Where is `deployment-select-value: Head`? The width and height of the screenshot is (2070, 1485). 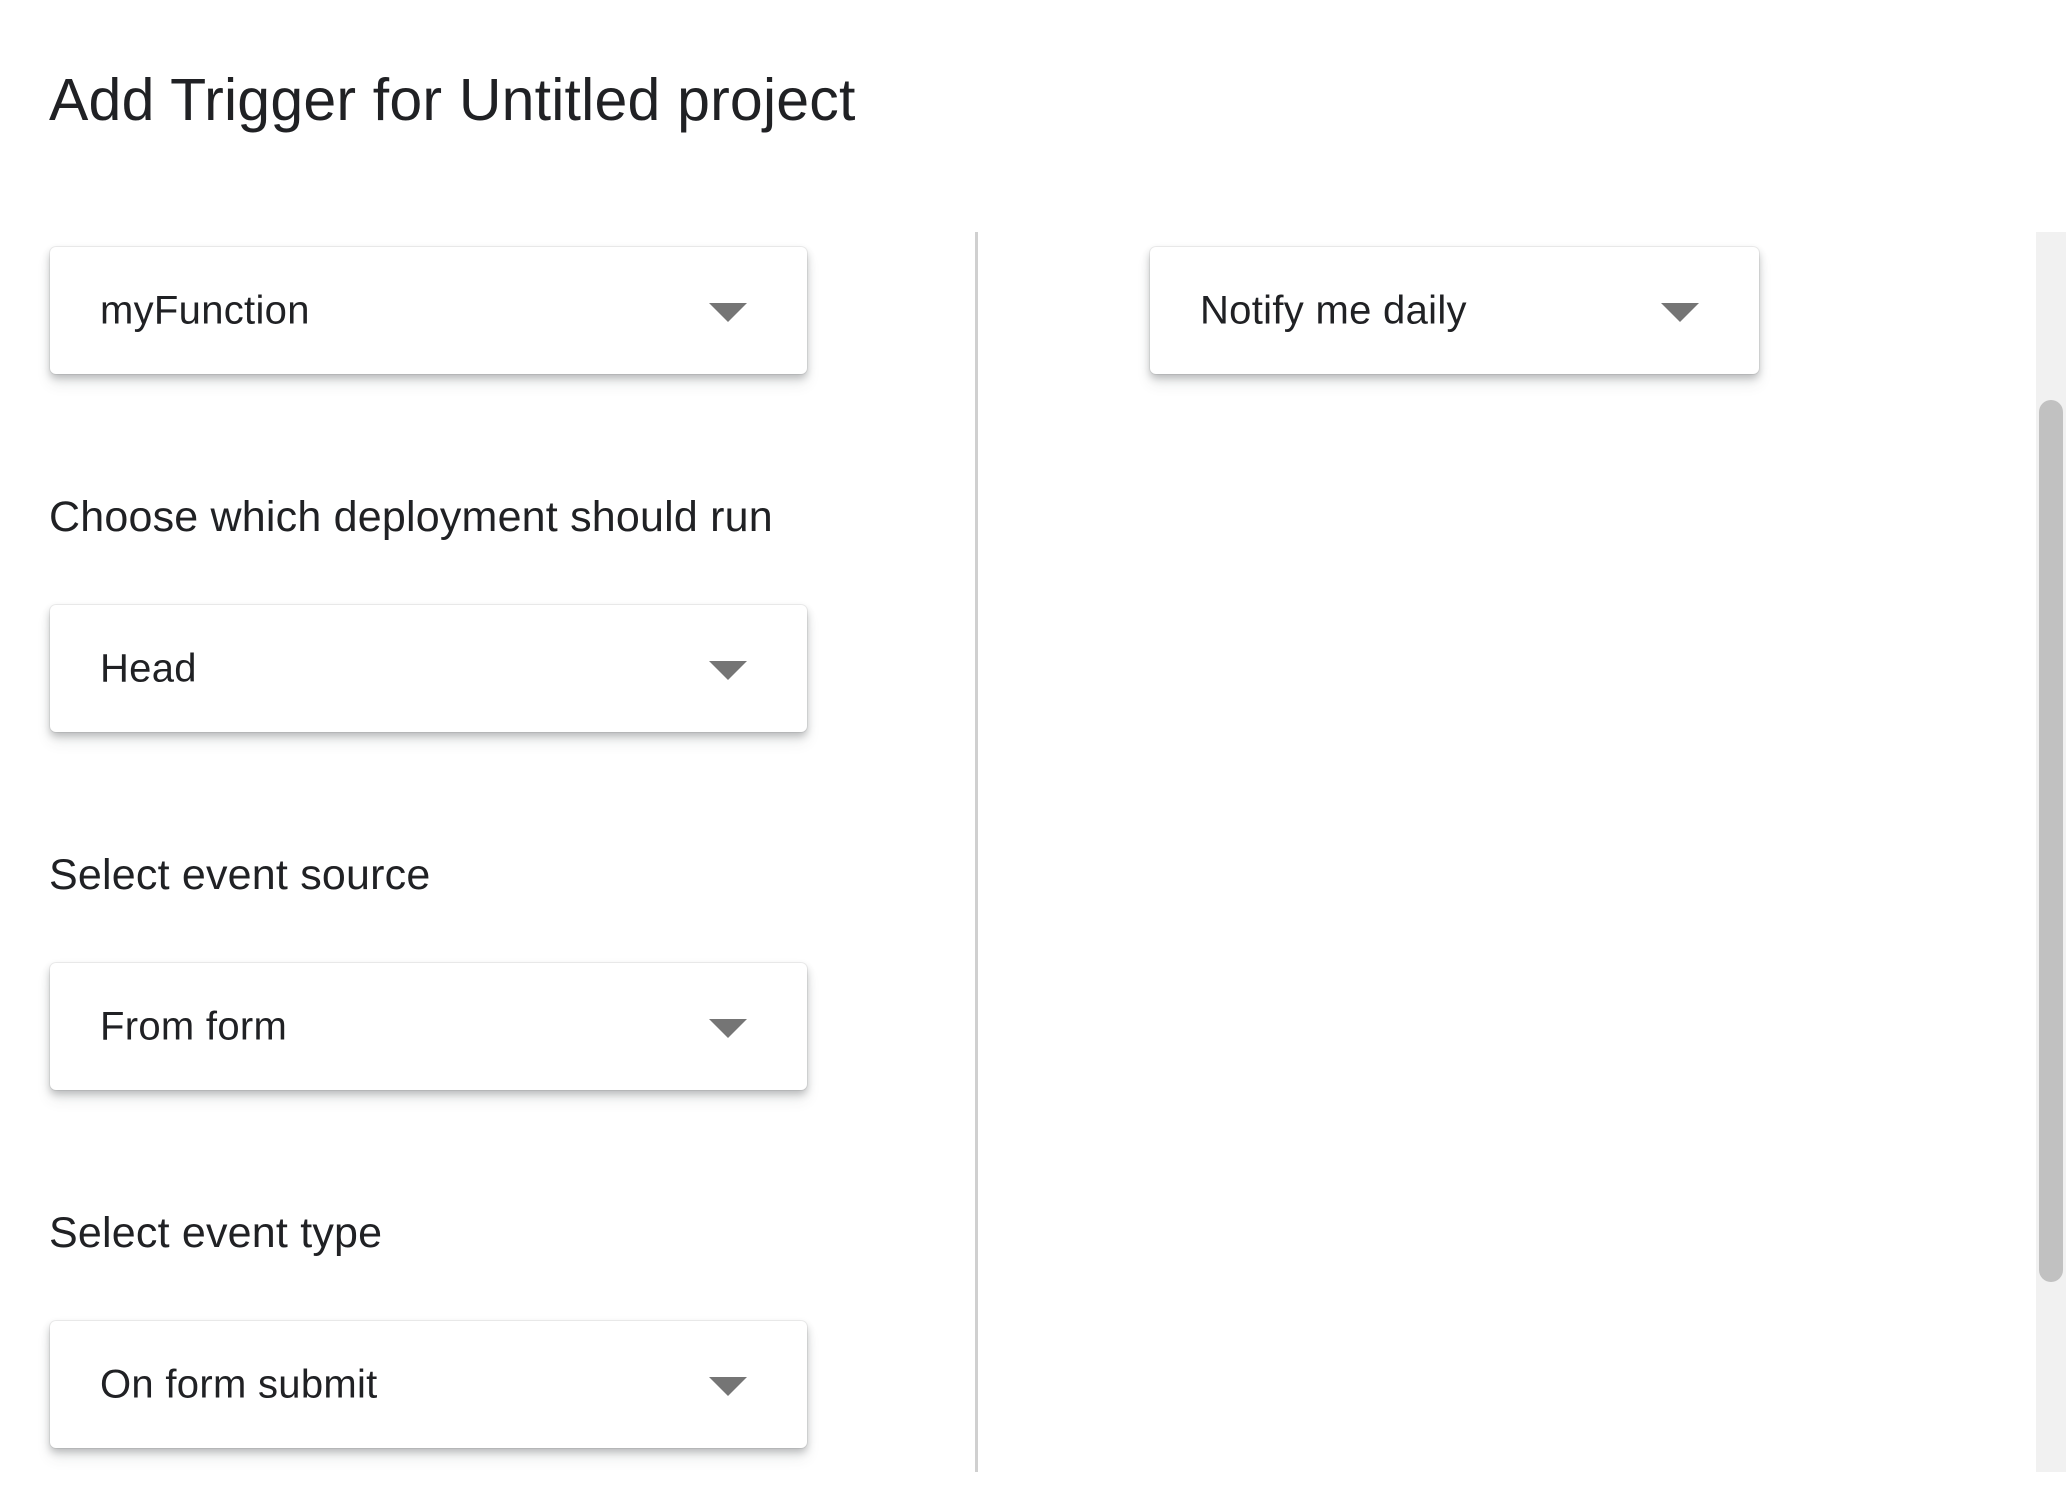
deployment-select-value: Head is located at coordinates (148, 668).